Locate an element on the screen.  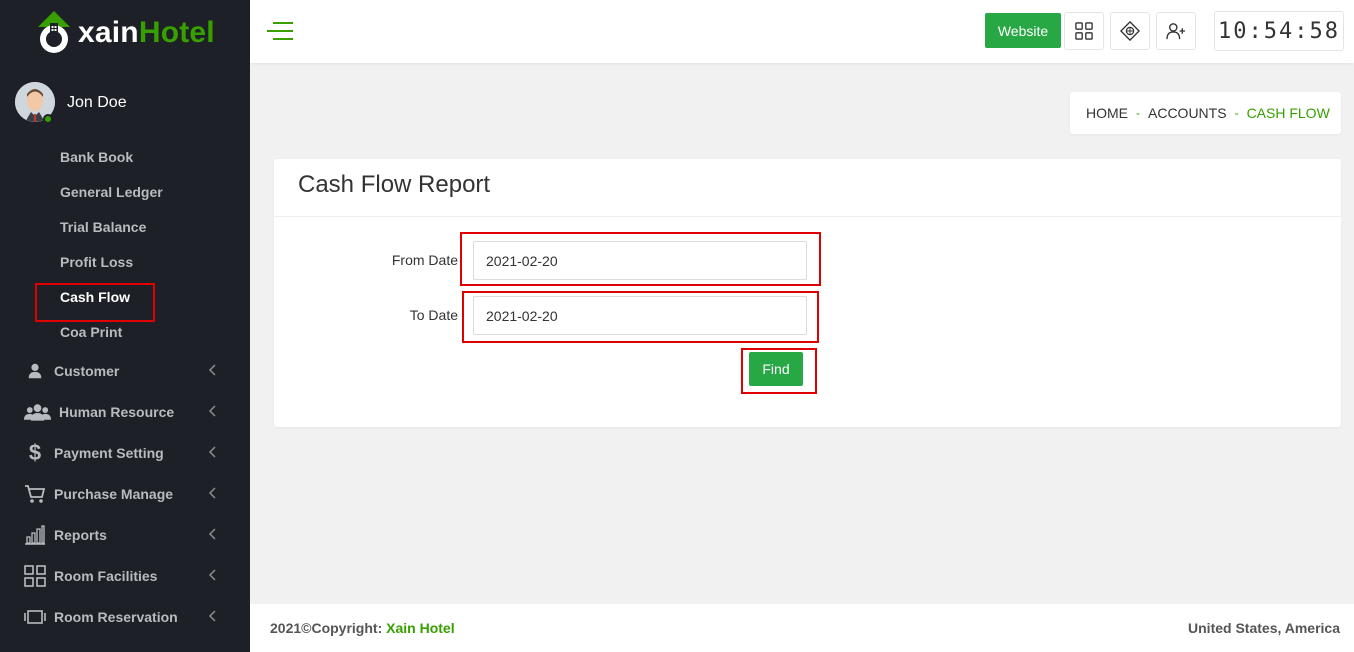
add-user-icon is located at coordinates (1175, 31).